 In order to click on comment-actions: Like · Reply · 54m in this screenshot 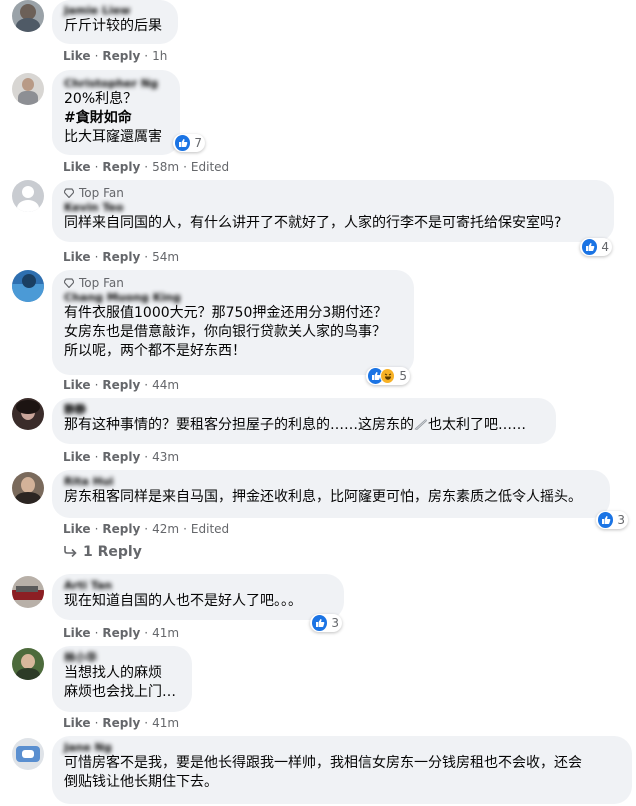, I will do `click(121, 257)`.